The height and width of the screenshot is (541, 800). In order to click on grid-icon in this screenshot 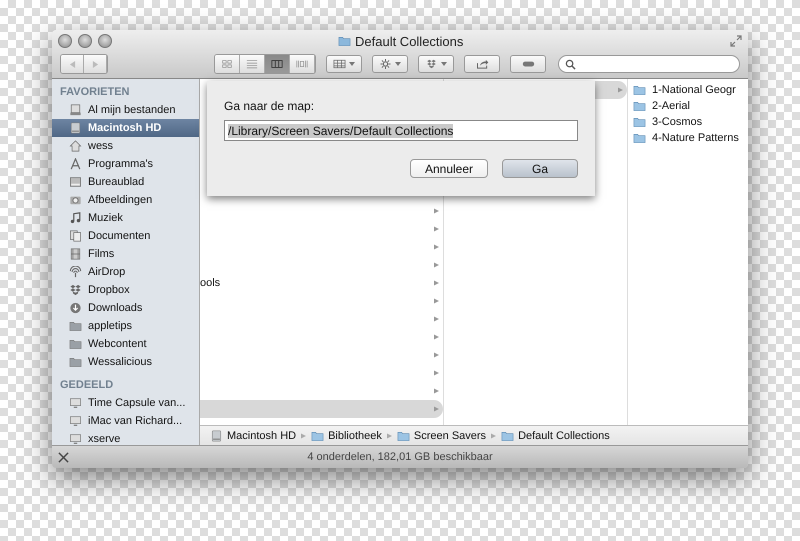, I will do `click(227, 64)`.